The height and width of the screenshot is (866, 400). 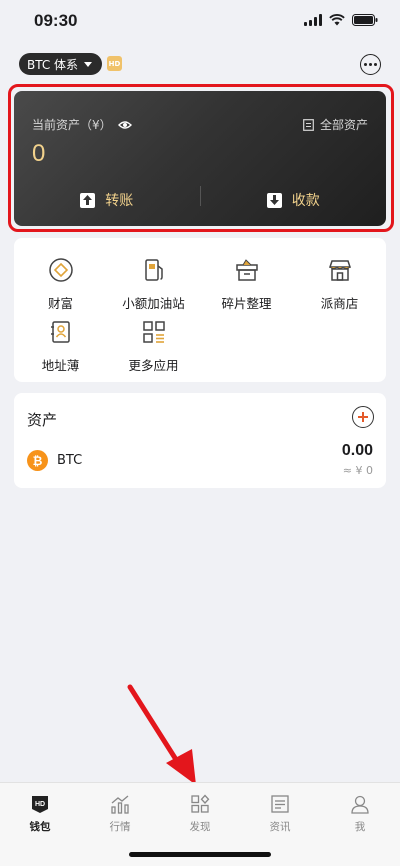 I want to click on app-fuel-station: 小额加油站, so click(x=153, y=284).